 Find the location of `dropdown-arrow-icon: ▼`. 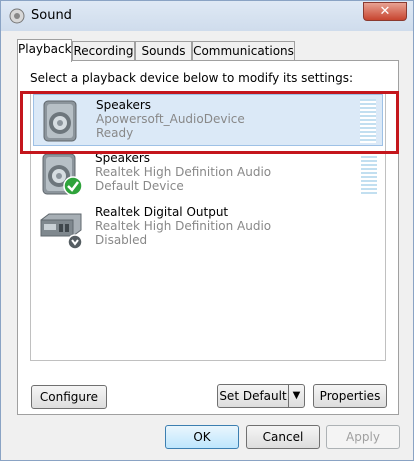

dropdown-arrow-icon: ▼ is located at coordinates (296, 396).